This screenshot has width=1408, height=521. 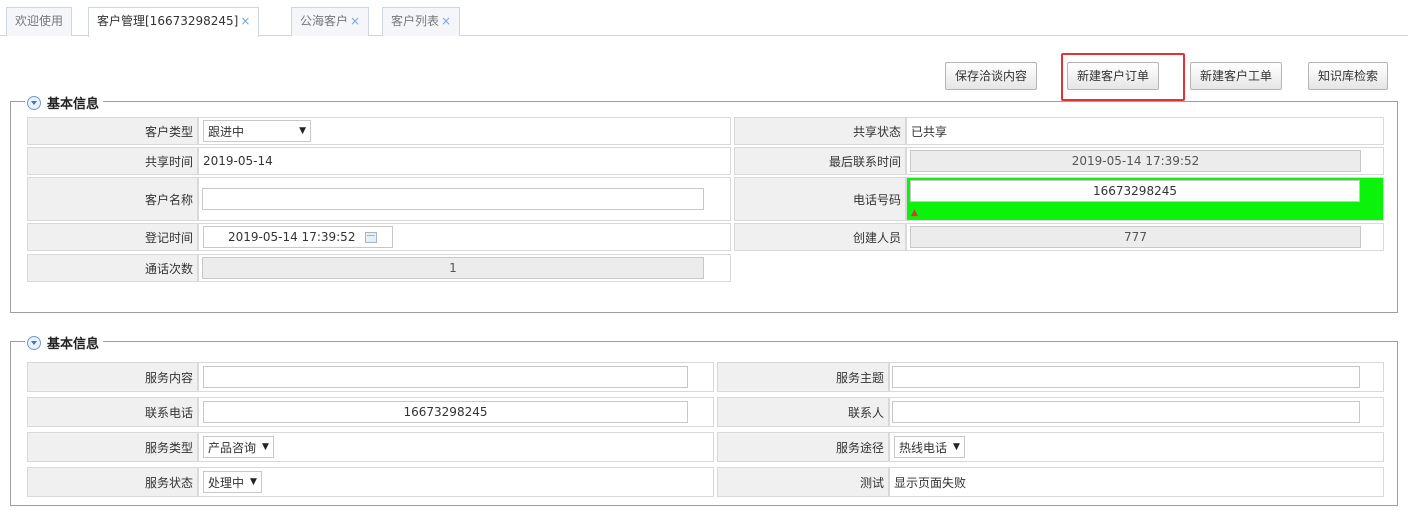 What do you see at coordinates (415, 21) in the screenshot?
I see `tab-label: 客户列表` at bounding box center [415, 21].